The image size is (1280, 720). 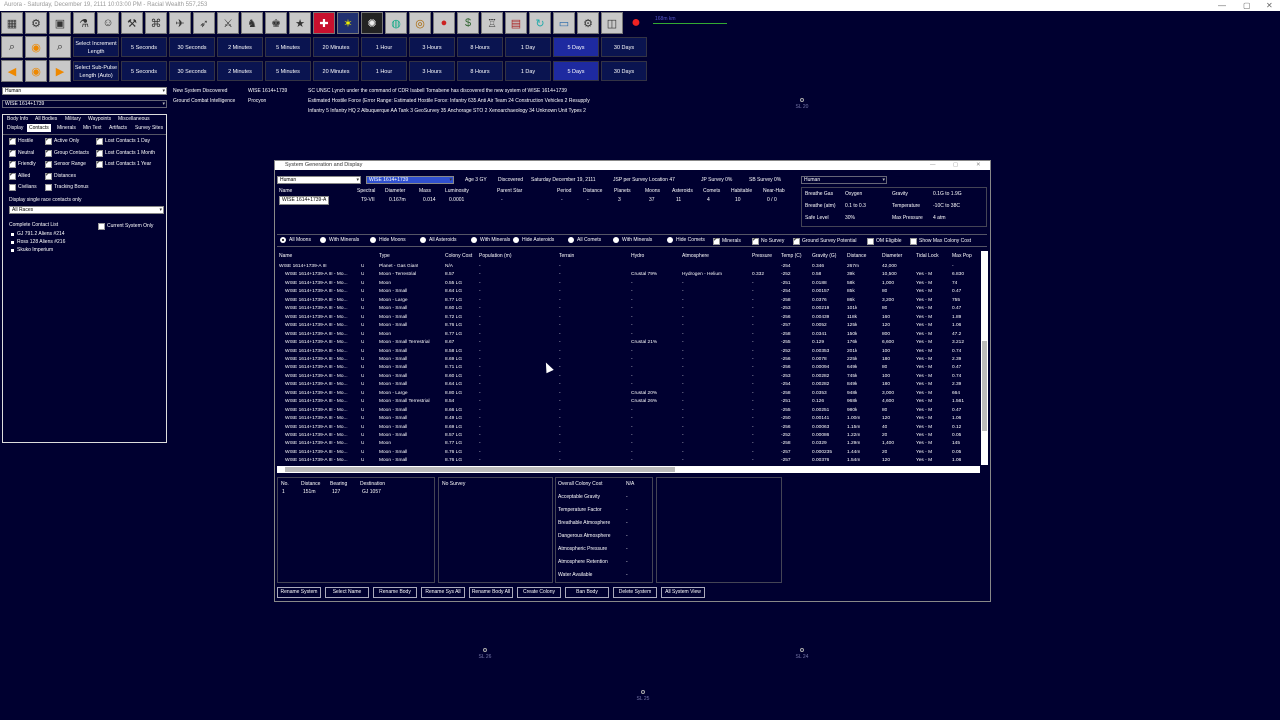 I want to click on checkbox-neutral: Neutral, so click(x=21, y=152).